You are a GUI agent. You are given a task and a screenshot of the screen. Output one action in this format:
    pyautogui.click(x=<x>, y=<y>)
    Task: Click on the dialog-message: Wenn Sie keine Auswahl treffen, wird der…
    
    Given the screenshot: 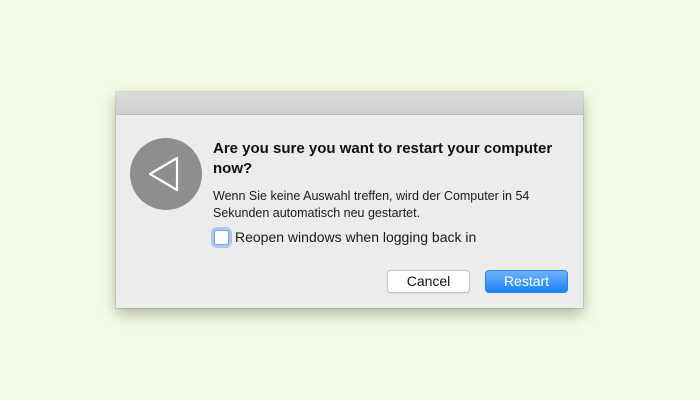 What is the action you would take?
    pyautogui.click(x=371, y=204)
    